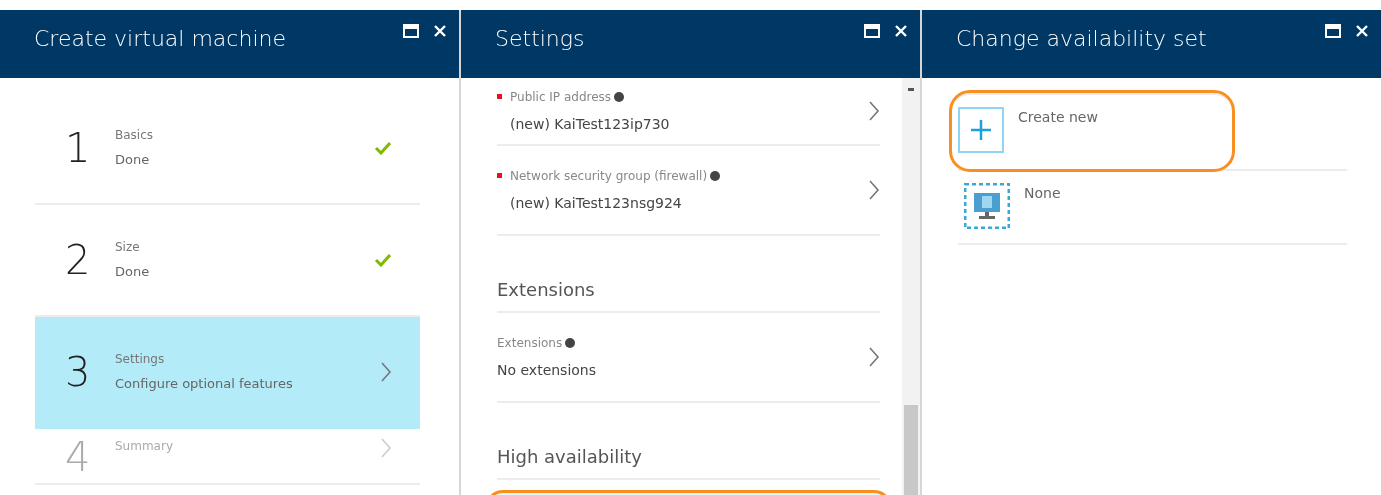 The image size is (1381, 495). I want to click on setting-label: Extensions, so click(530, 343).